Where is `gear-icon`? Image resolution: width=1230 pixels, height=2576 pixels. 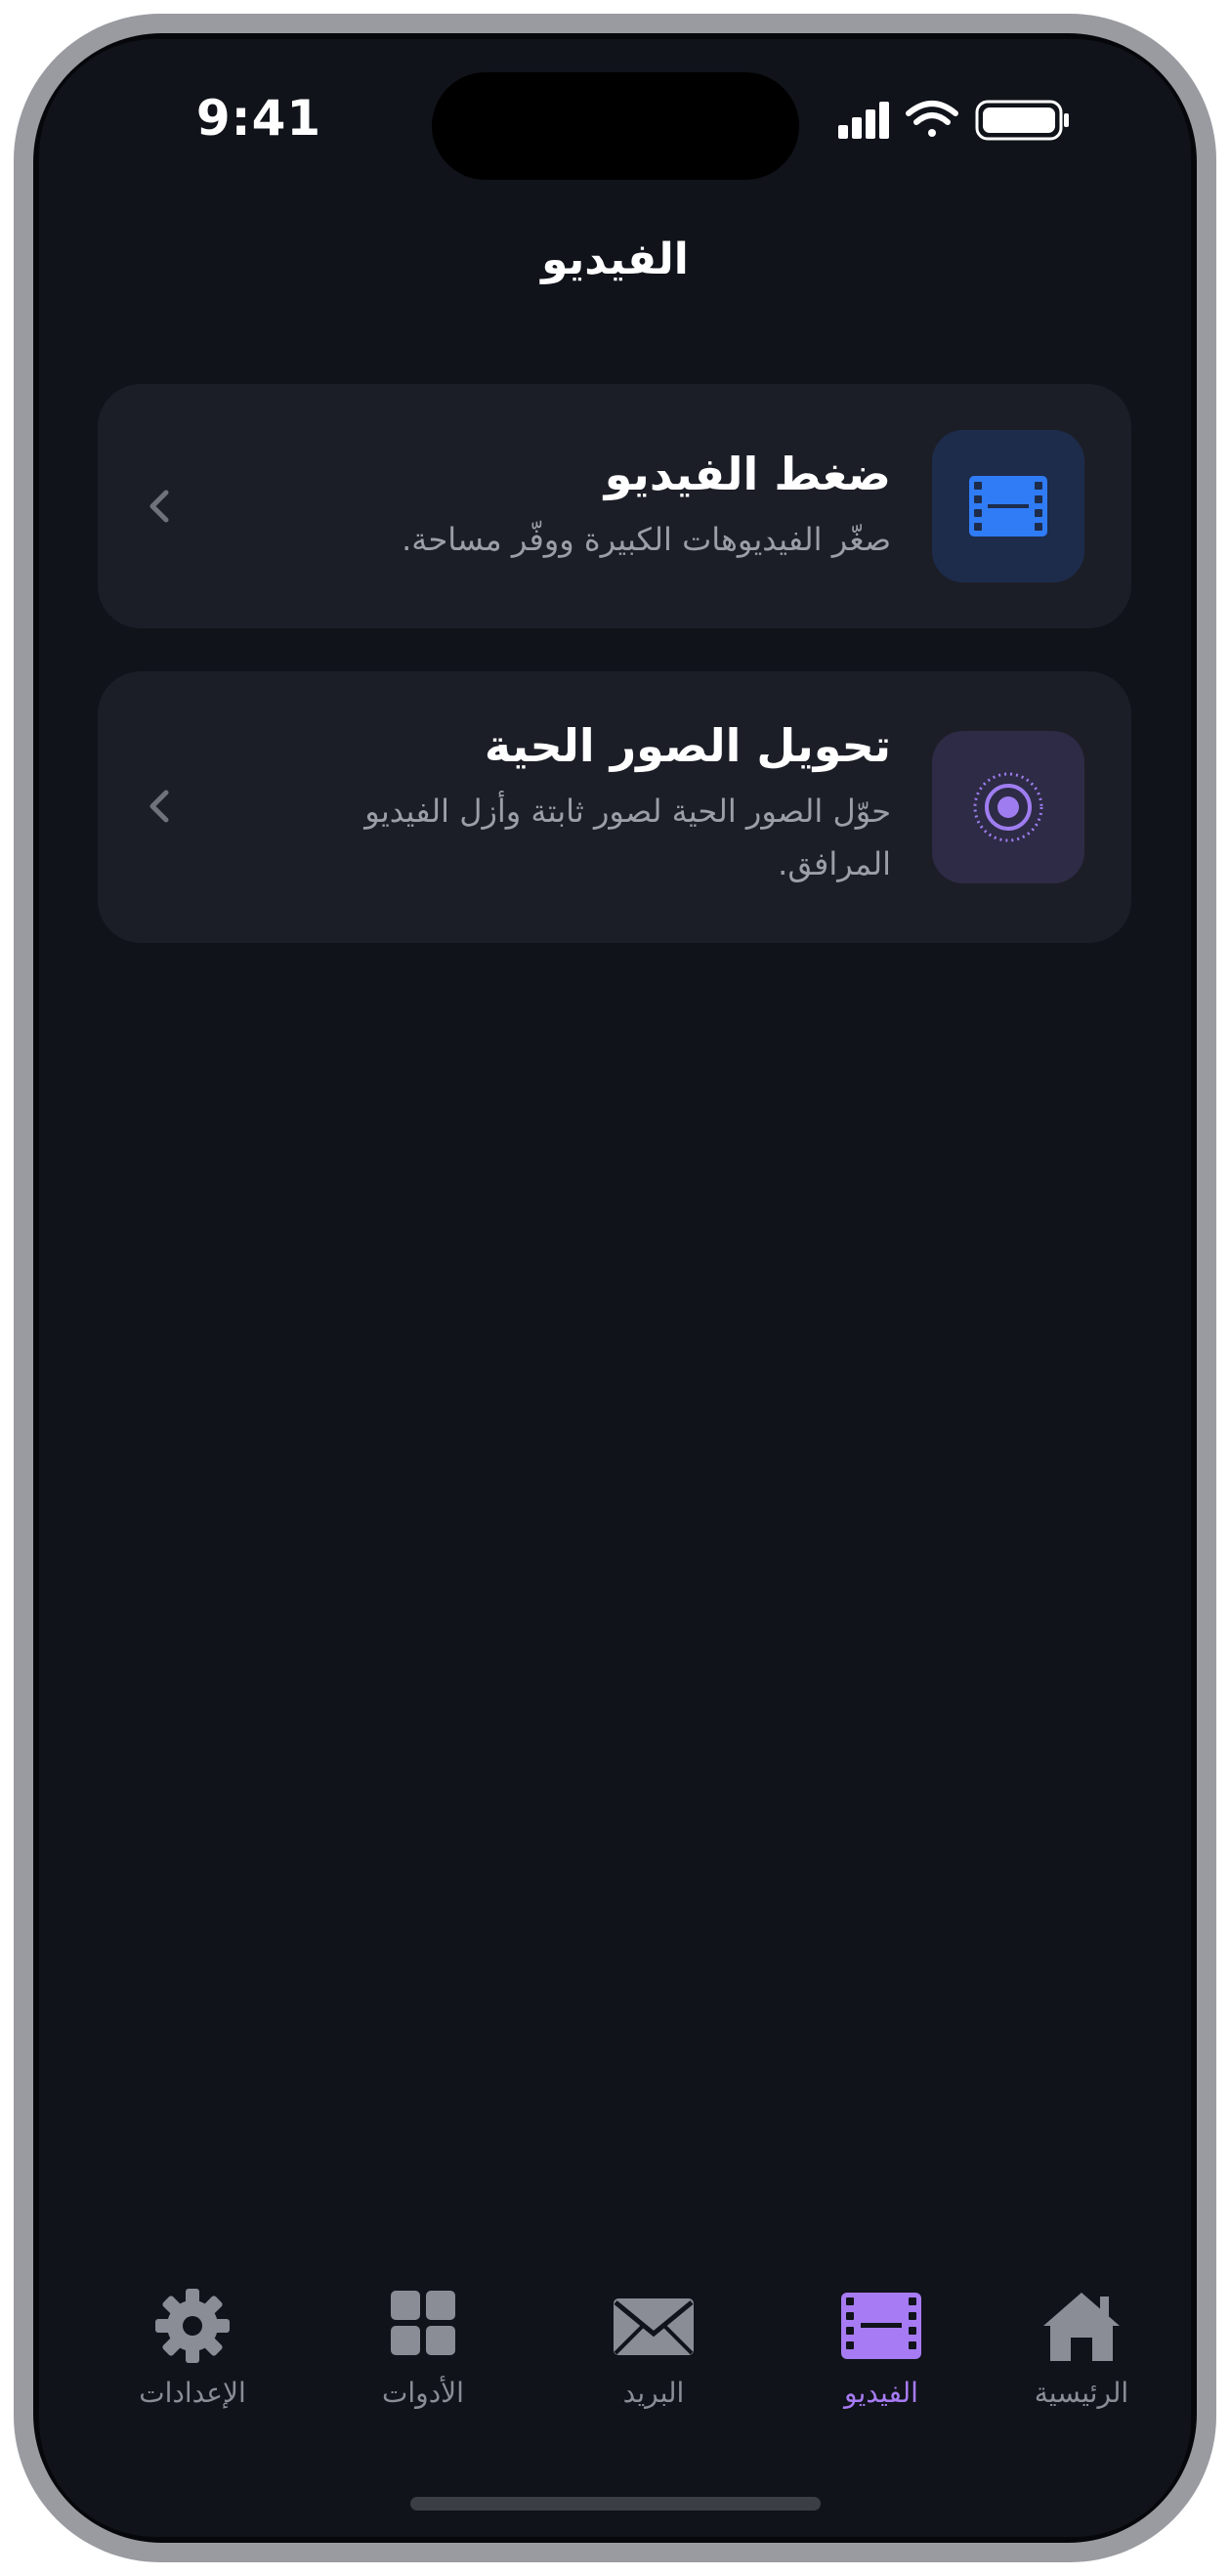 gear-icon is located at coordinates (192, 2326).